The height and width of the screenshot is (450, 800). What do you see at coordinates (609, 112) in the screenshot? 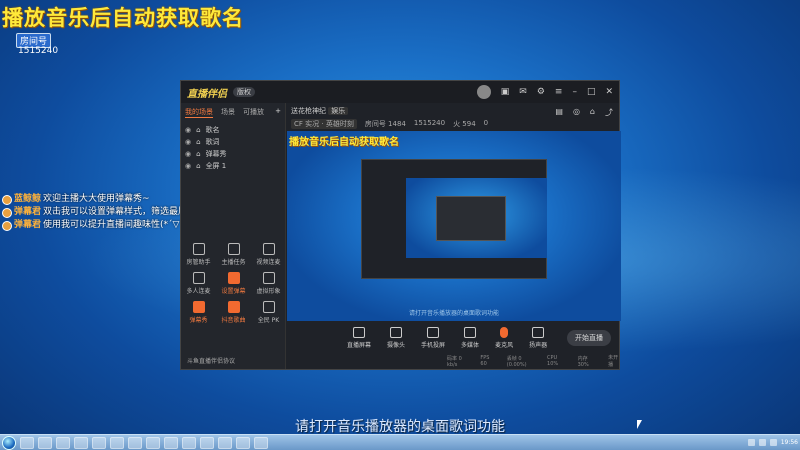
I see `share-icon: ⤴` at bounding box center [609, 112].